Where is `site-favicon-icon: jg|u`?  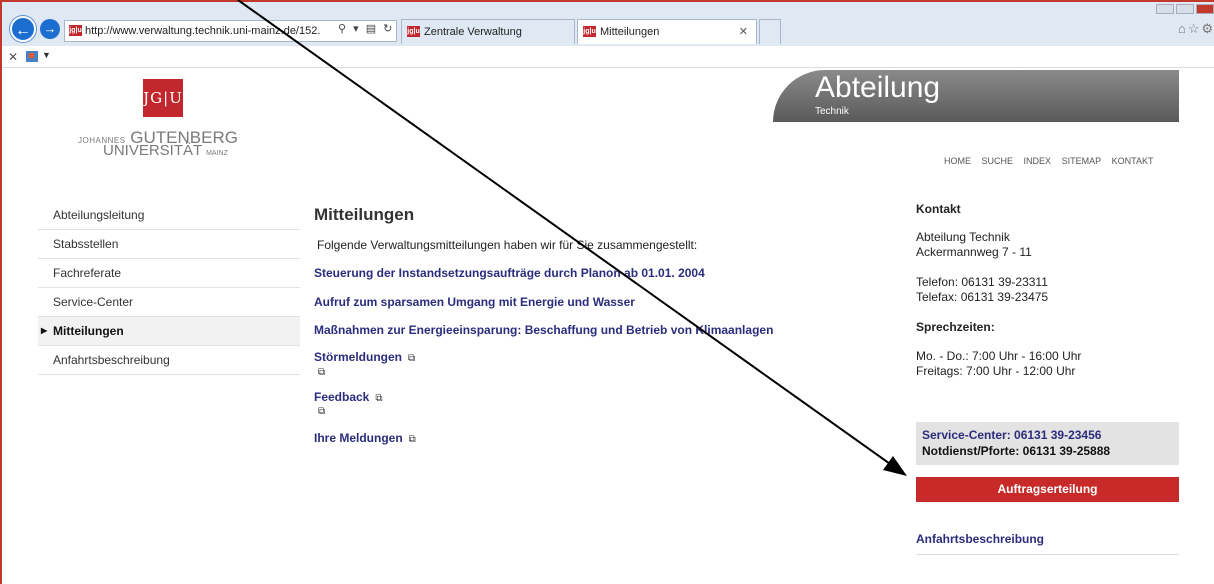 site-favicon-icon: jg|u is located at coordinates (75, 30).